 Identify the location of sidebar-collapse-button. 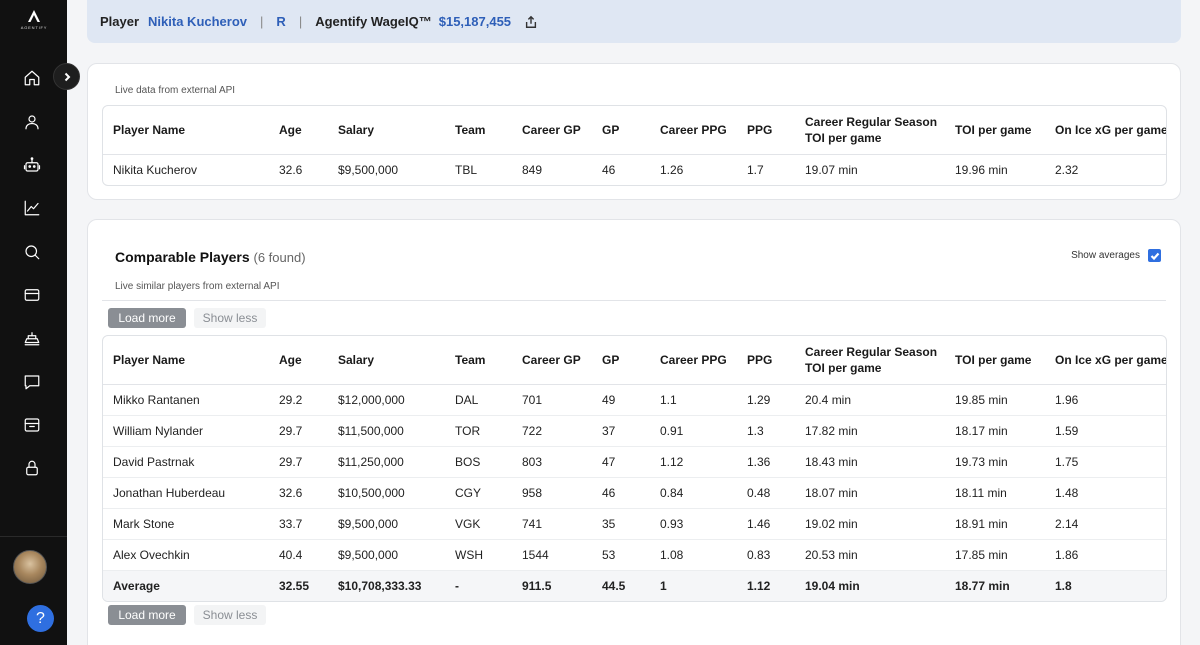
(66, 76).